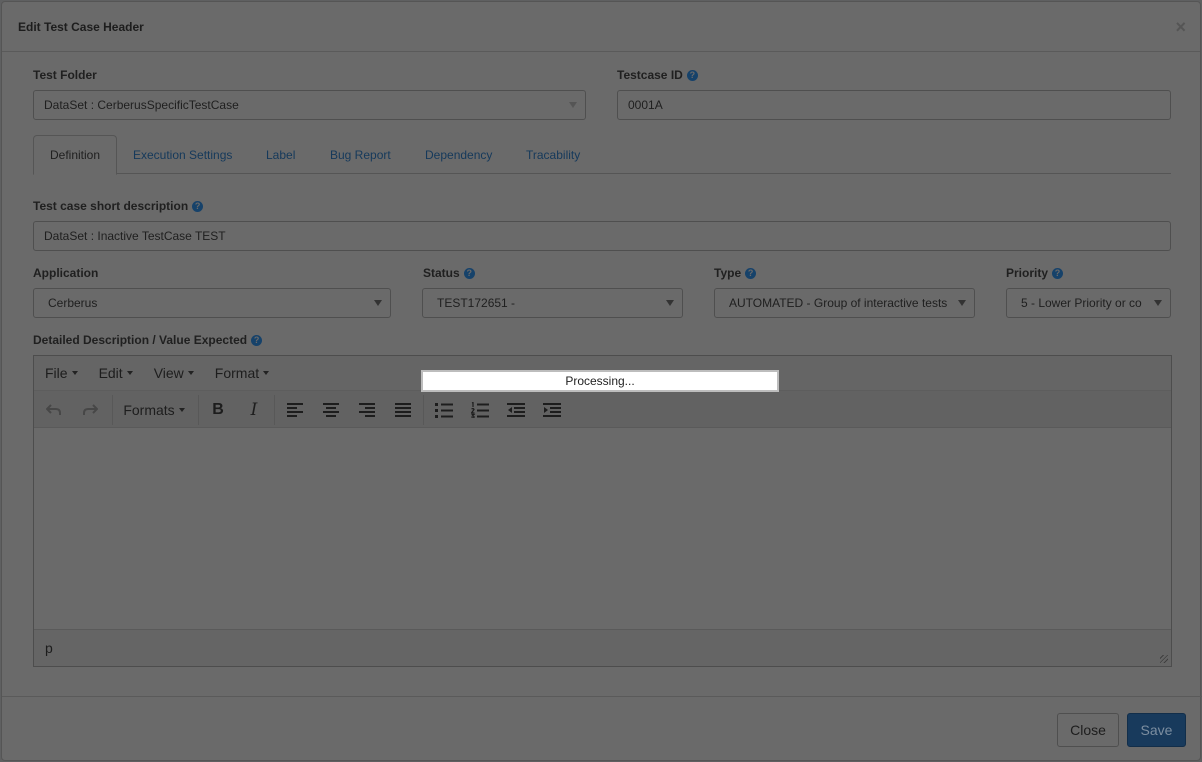  What do you see at coordinates (1027, 273) in the screenshot?
I see `priority-label-text: Priority` at bounding box center [1027, 273].